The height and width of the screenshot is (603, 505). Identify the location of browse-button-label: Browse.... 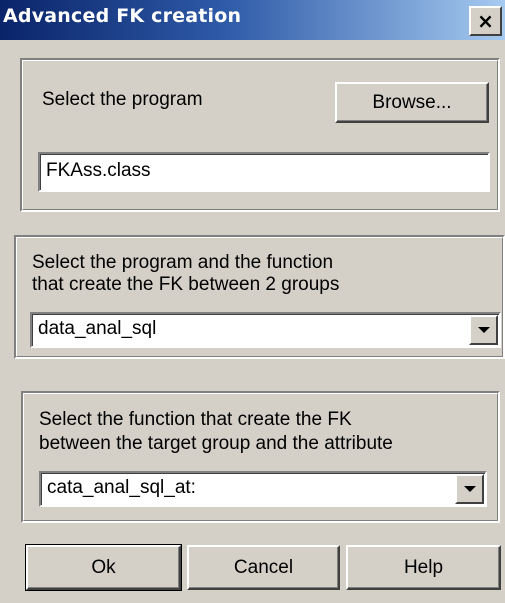
(412, 102).